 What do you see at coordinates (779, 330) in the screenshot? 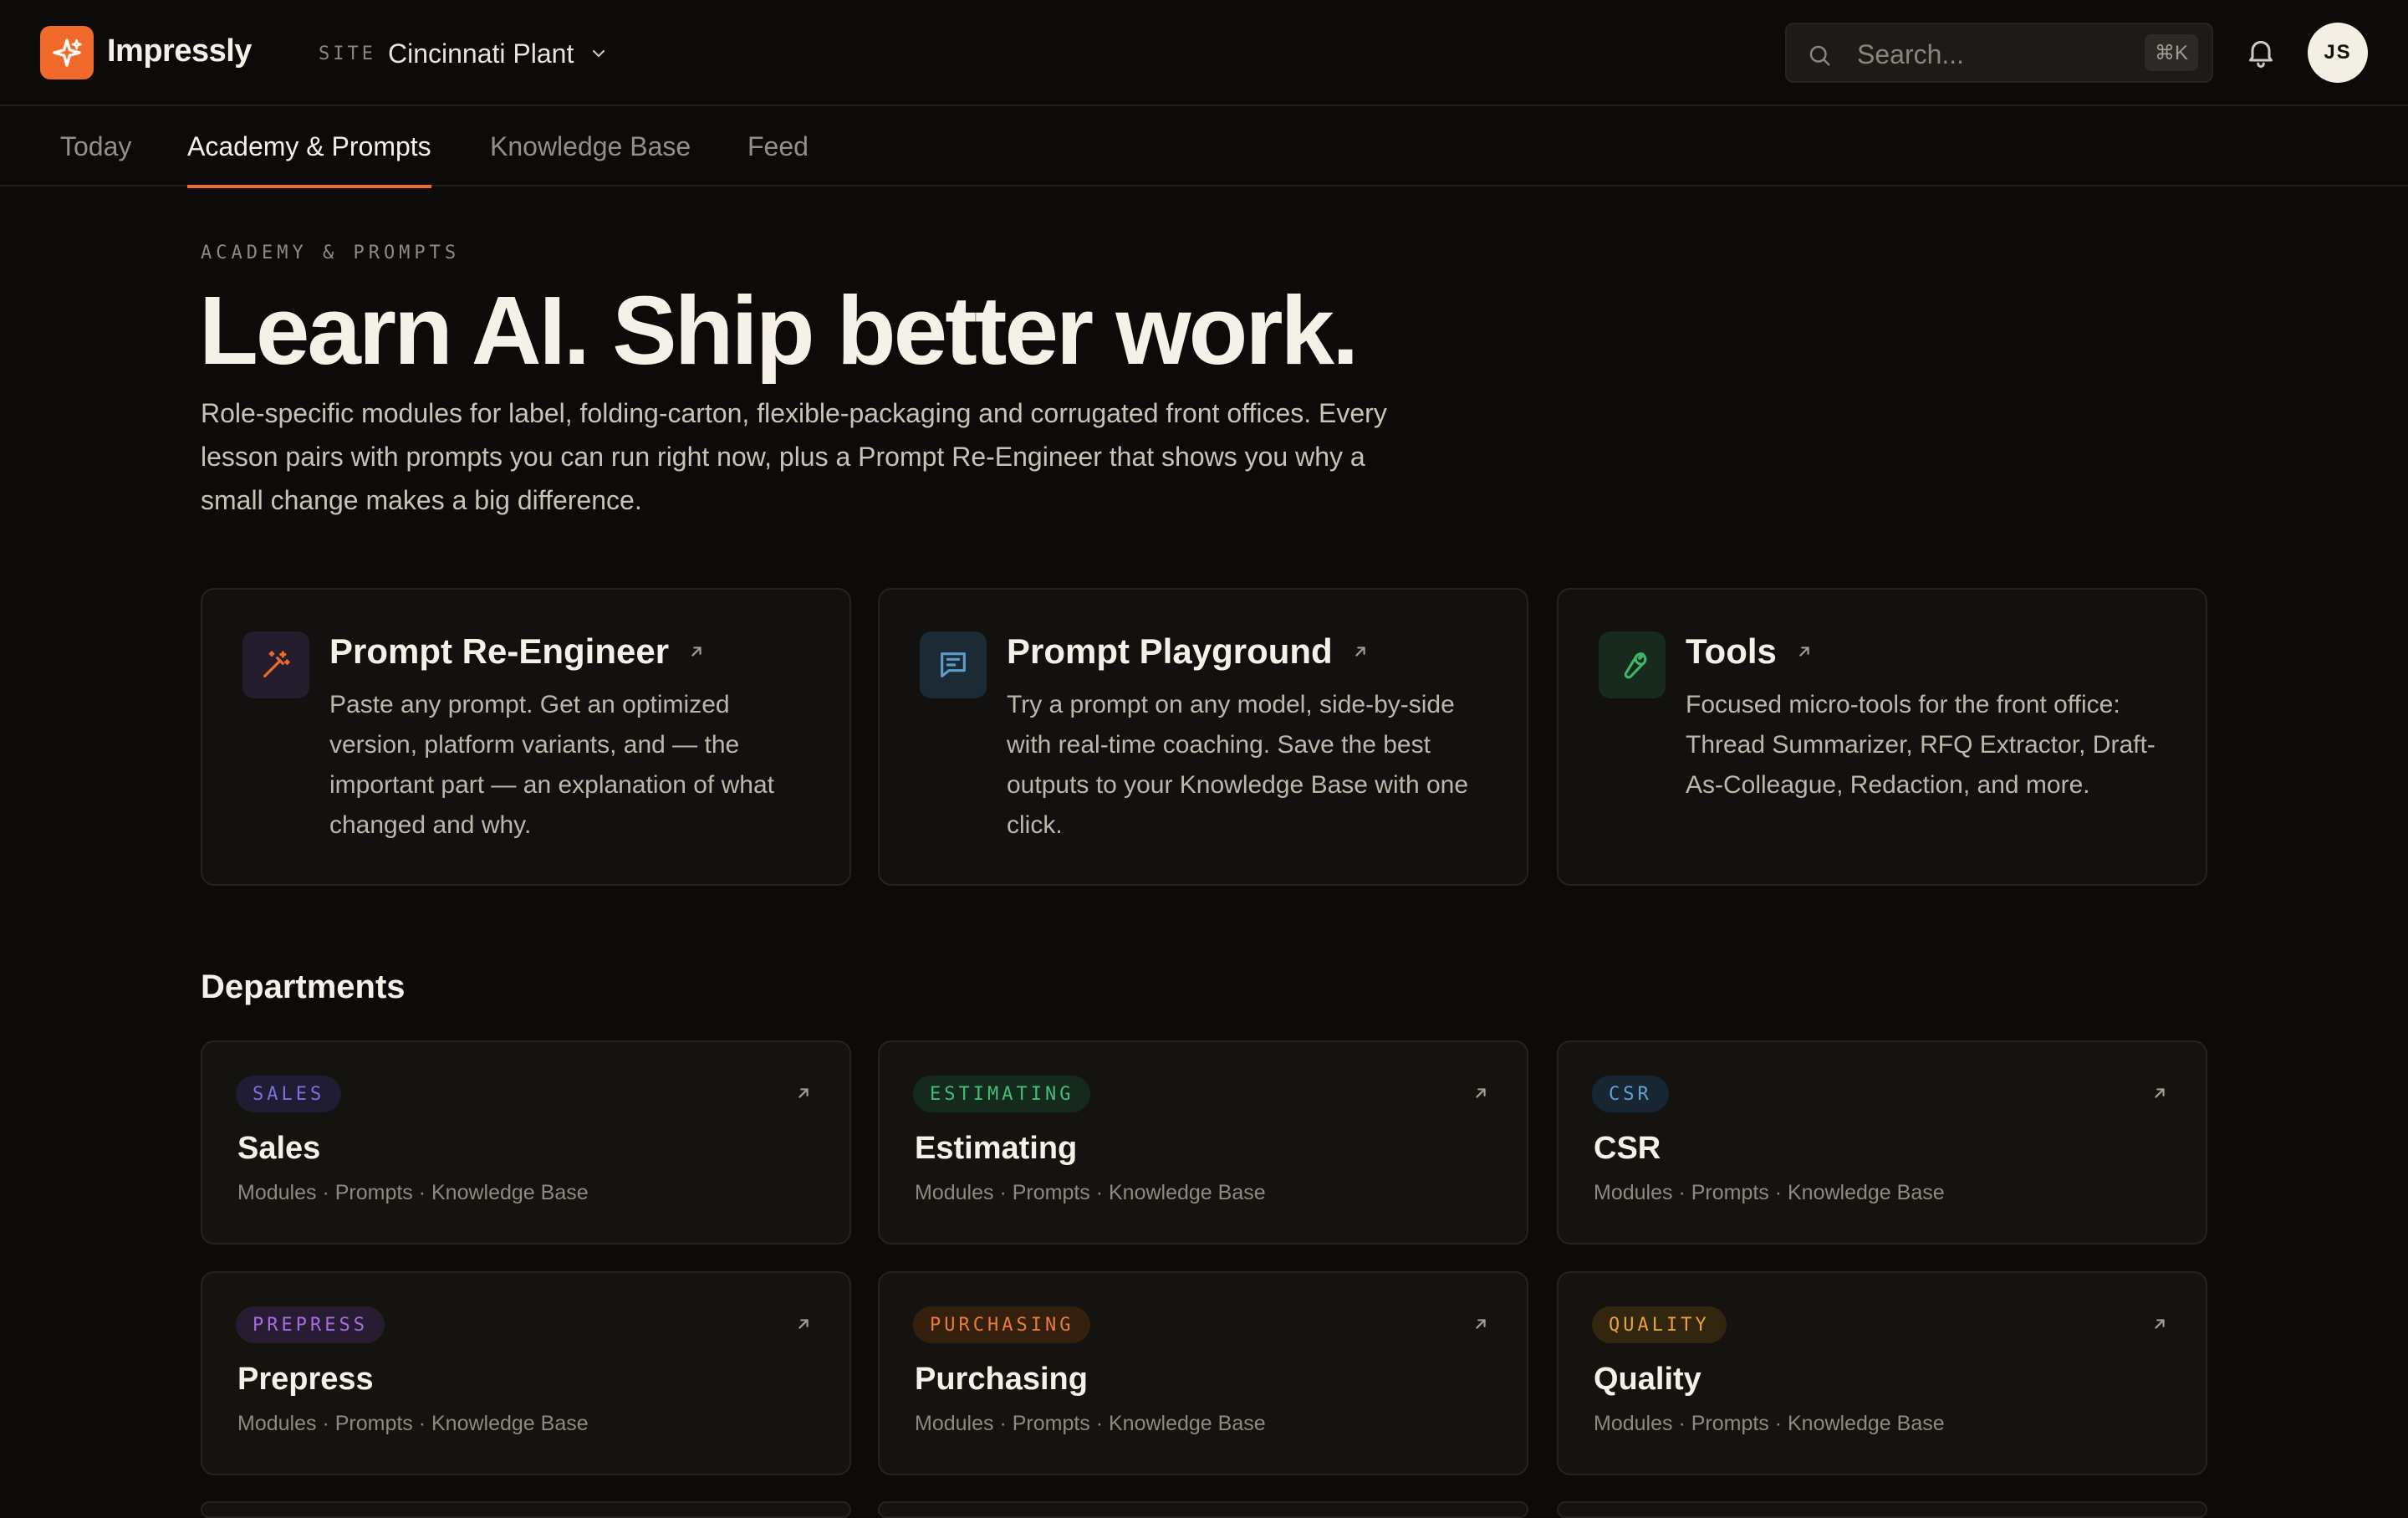
I see `page-title: Learn AI. Ship better work.` at bounding box center [779, 330].